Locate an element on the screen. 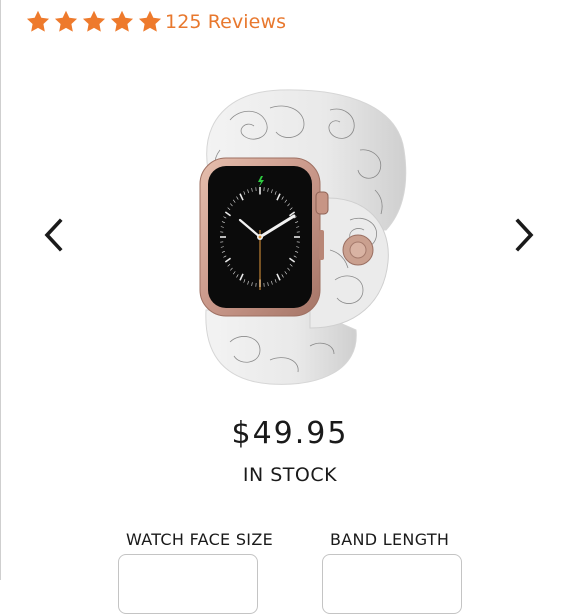 This screenshot has width=580, height=614. watch-face-size-select is located at coordinates (188, 584).